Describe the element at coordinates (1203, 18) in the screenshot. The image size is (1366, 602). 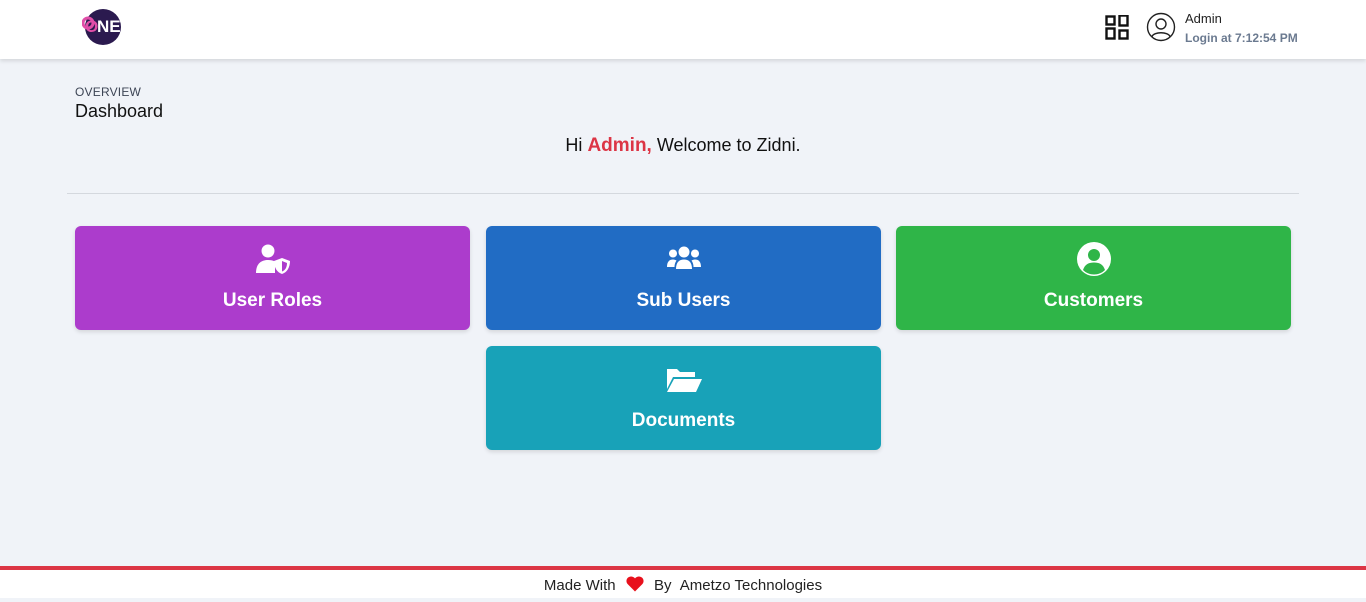
I see `user-name: Admin` at that location.